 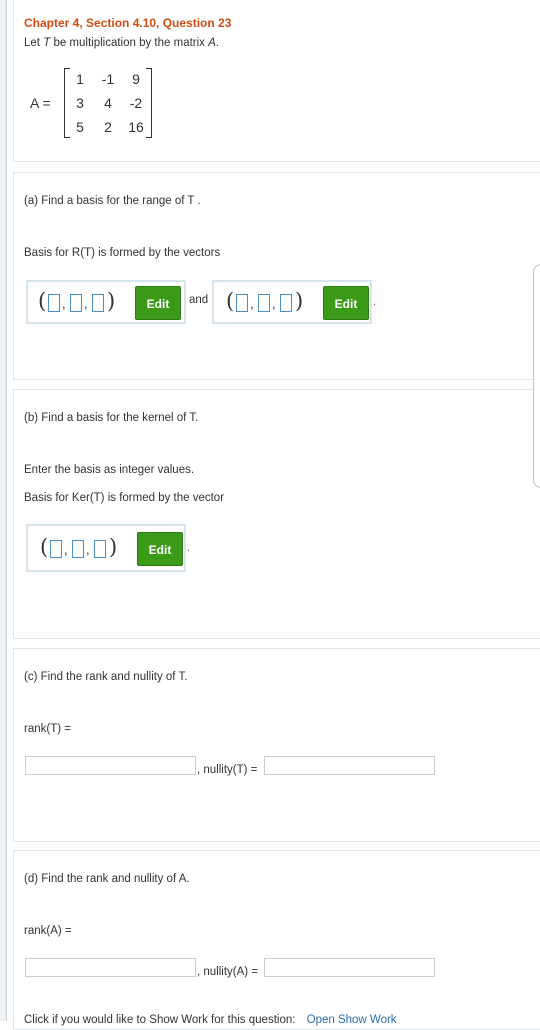 I want to click on range-v2-edit-button: Edit, so click(x=346, y=303).